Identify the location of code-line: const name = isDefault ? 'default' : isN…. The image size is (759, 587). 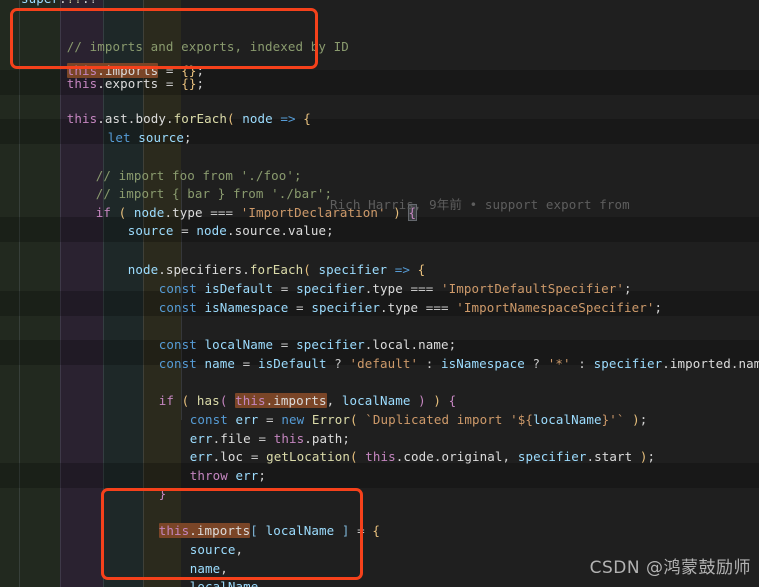
(458, 363).